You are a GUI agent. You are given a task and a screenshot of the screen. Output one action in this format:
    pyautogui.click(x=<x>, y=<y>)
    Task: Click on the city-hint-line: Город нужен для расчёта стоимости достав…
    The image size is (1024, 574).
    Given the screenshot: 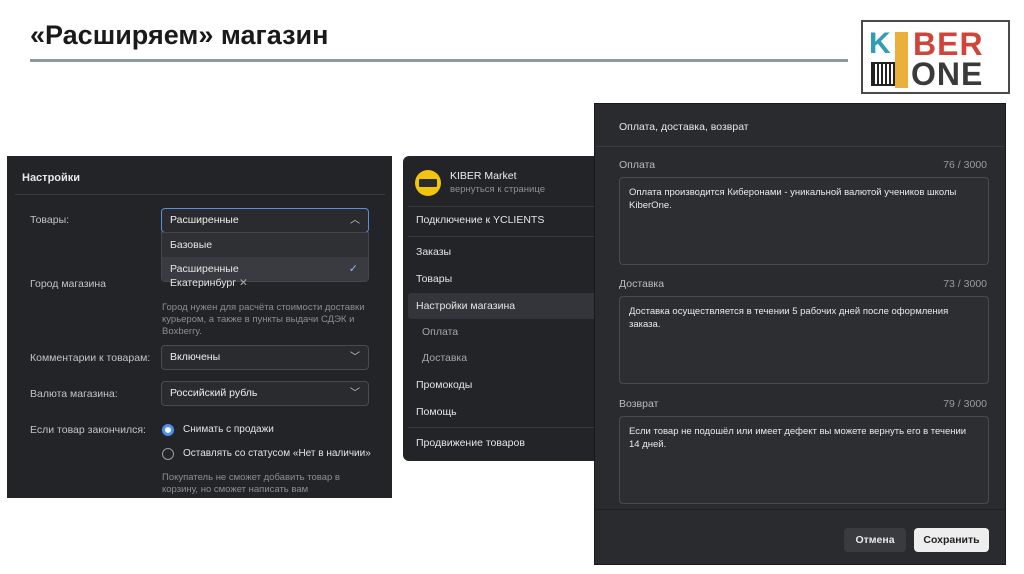 What is the action you would take?
    pyautogui.click(x=263, y=307)
    